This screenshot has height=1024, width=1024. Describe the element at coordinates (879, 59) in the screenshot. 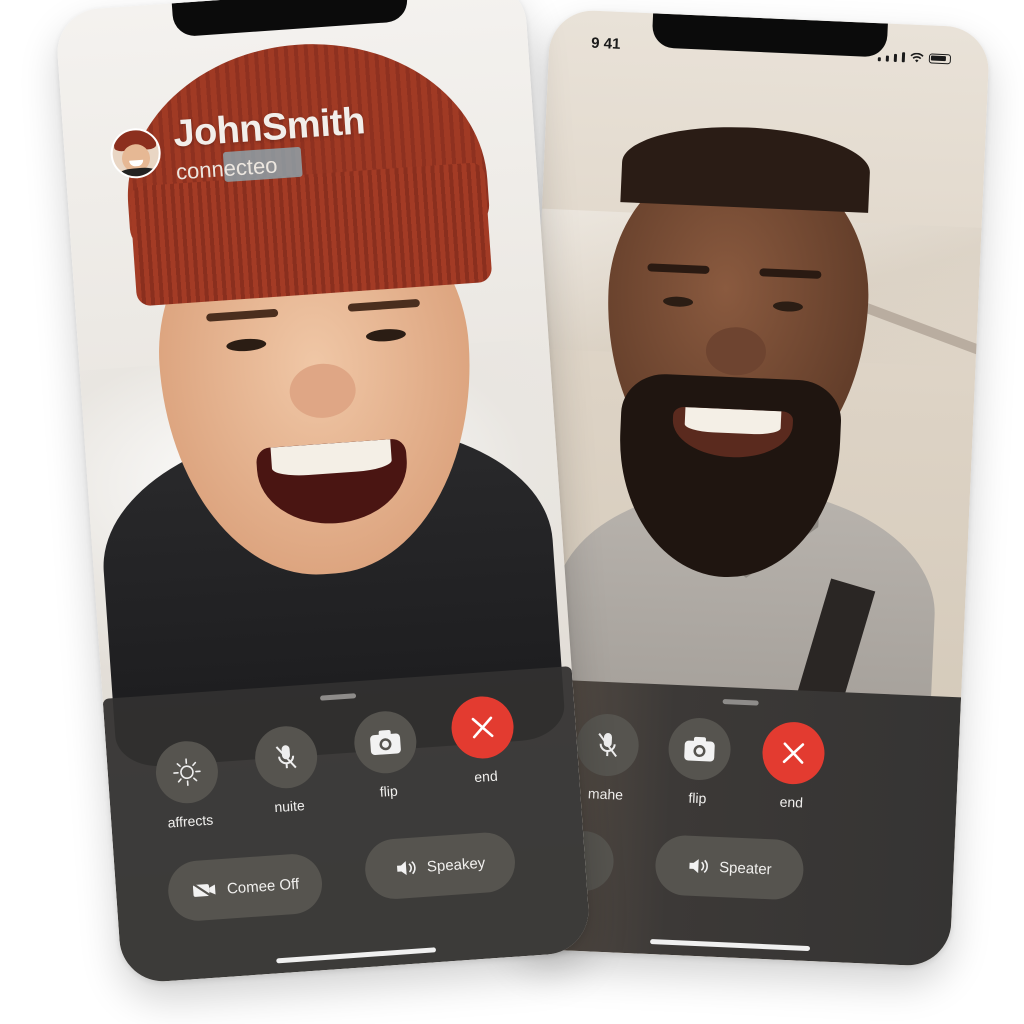

I see `signal-icon` at that location.